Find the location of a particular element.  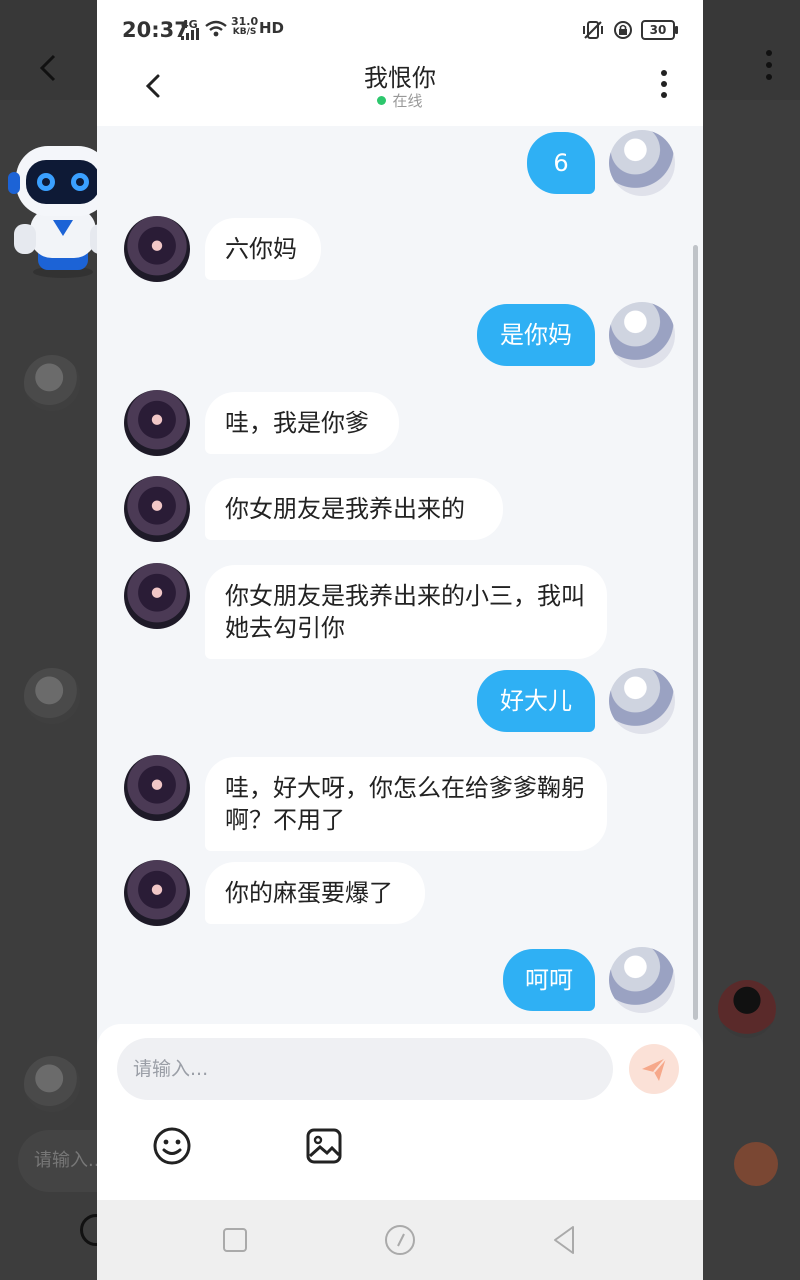

hd-badge: HD is located at coordinates (272, 28).